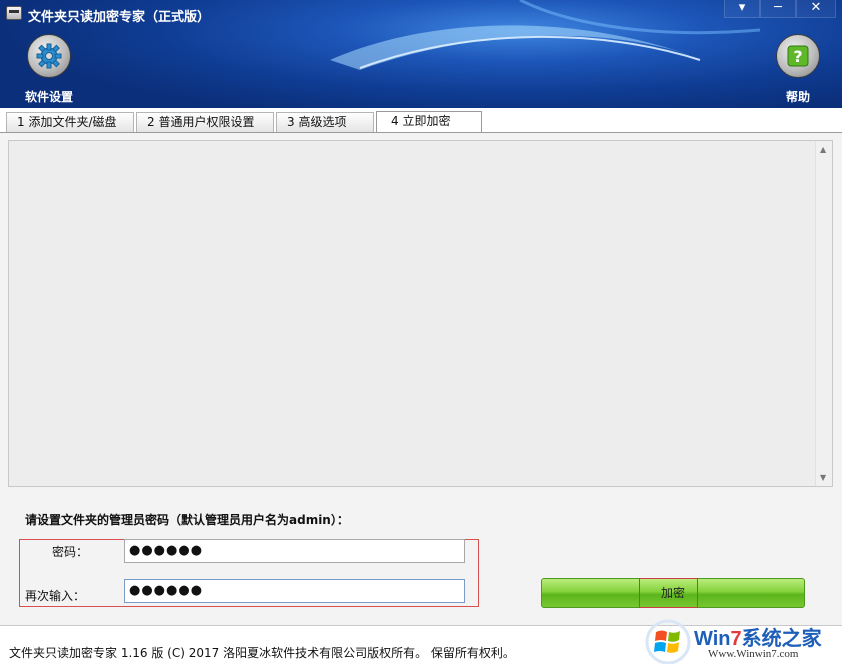 Image resolution: width=842 pixels, height=667 pixels. I want to click on tab-advanced-options: 3 高级选项, so click(325, 122).